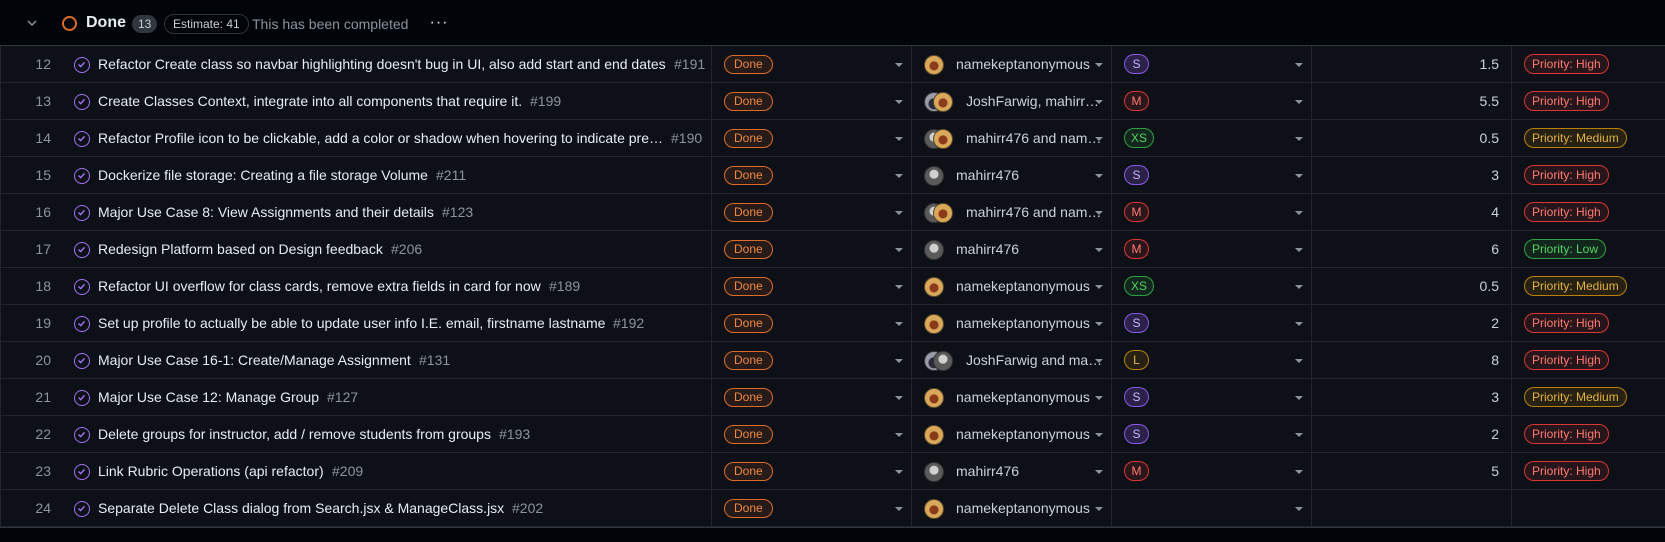 The width and height of the screenshot is (1665, 542). Describe the element at coordinates (1412, 508) in the screenshot. I see `estimate-cell` at that location.